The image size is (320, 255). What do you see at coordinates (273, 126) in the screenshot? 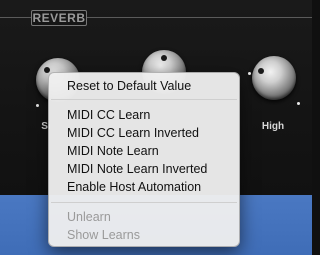
I see `high-knob-label: High` at bounding box center [273, 126].